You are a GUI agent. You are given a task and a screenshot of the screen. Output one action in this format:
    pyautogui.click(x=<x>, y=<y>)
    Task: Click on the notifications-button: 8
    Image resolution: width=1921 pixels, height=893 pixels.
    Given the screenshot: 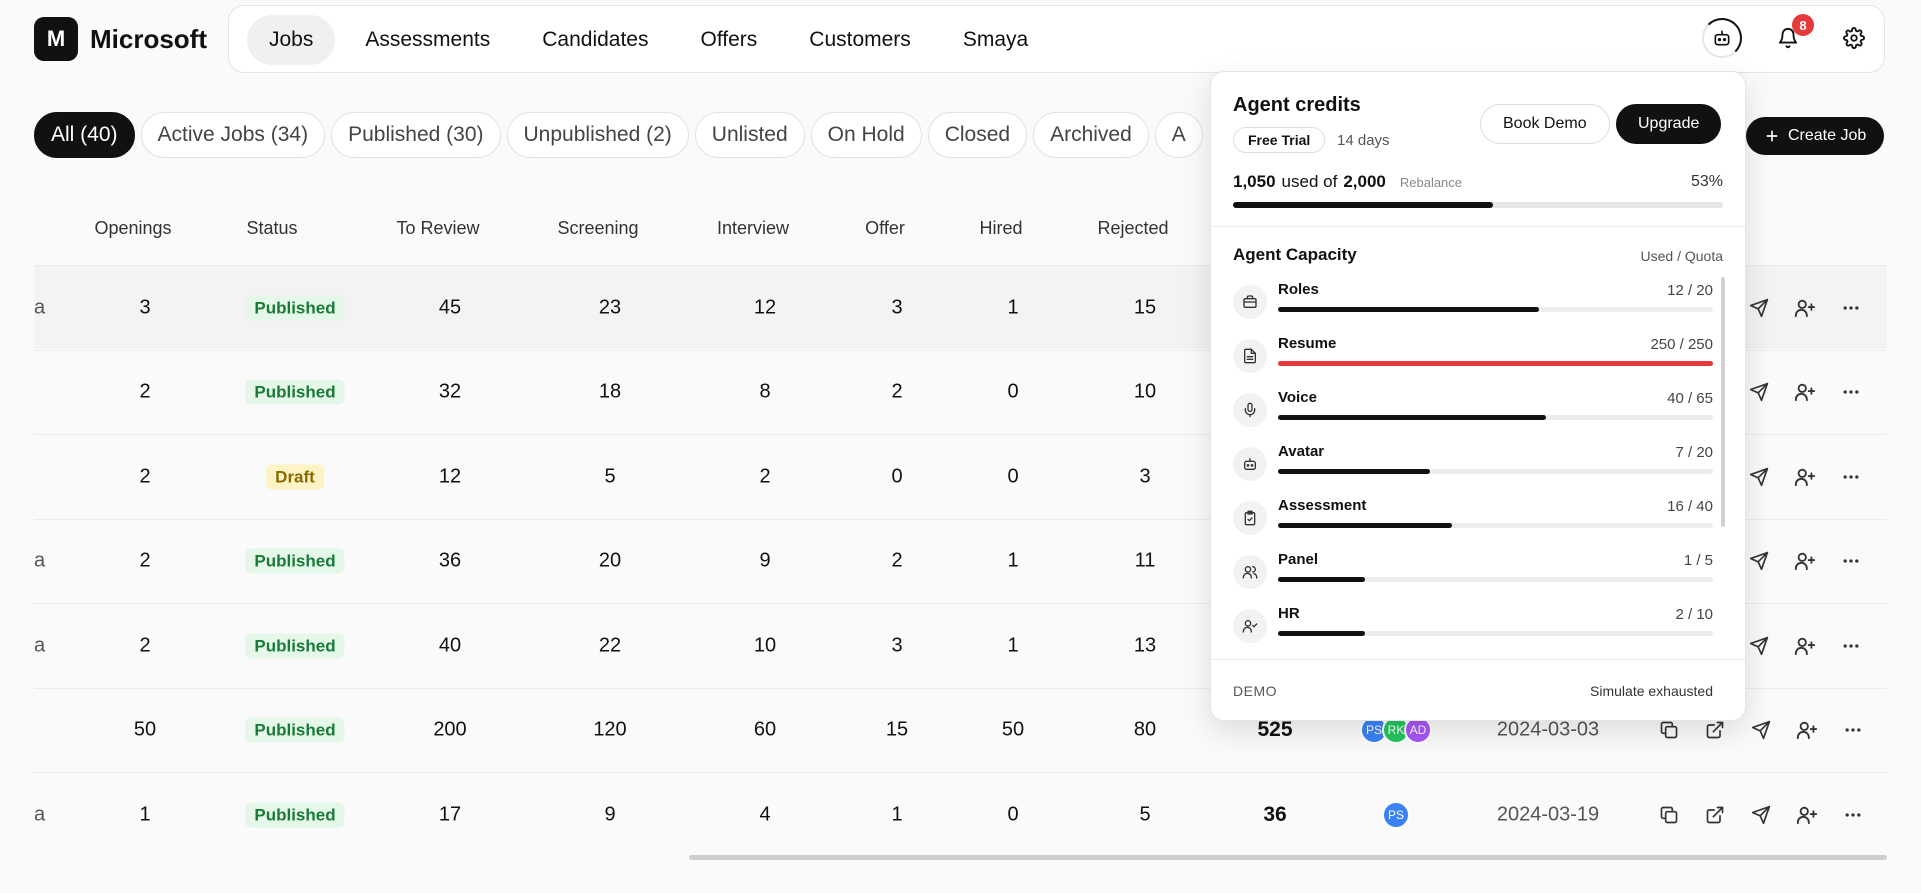 What is the action you would take?
    pyautogui.click(x=1791, y=36)
    